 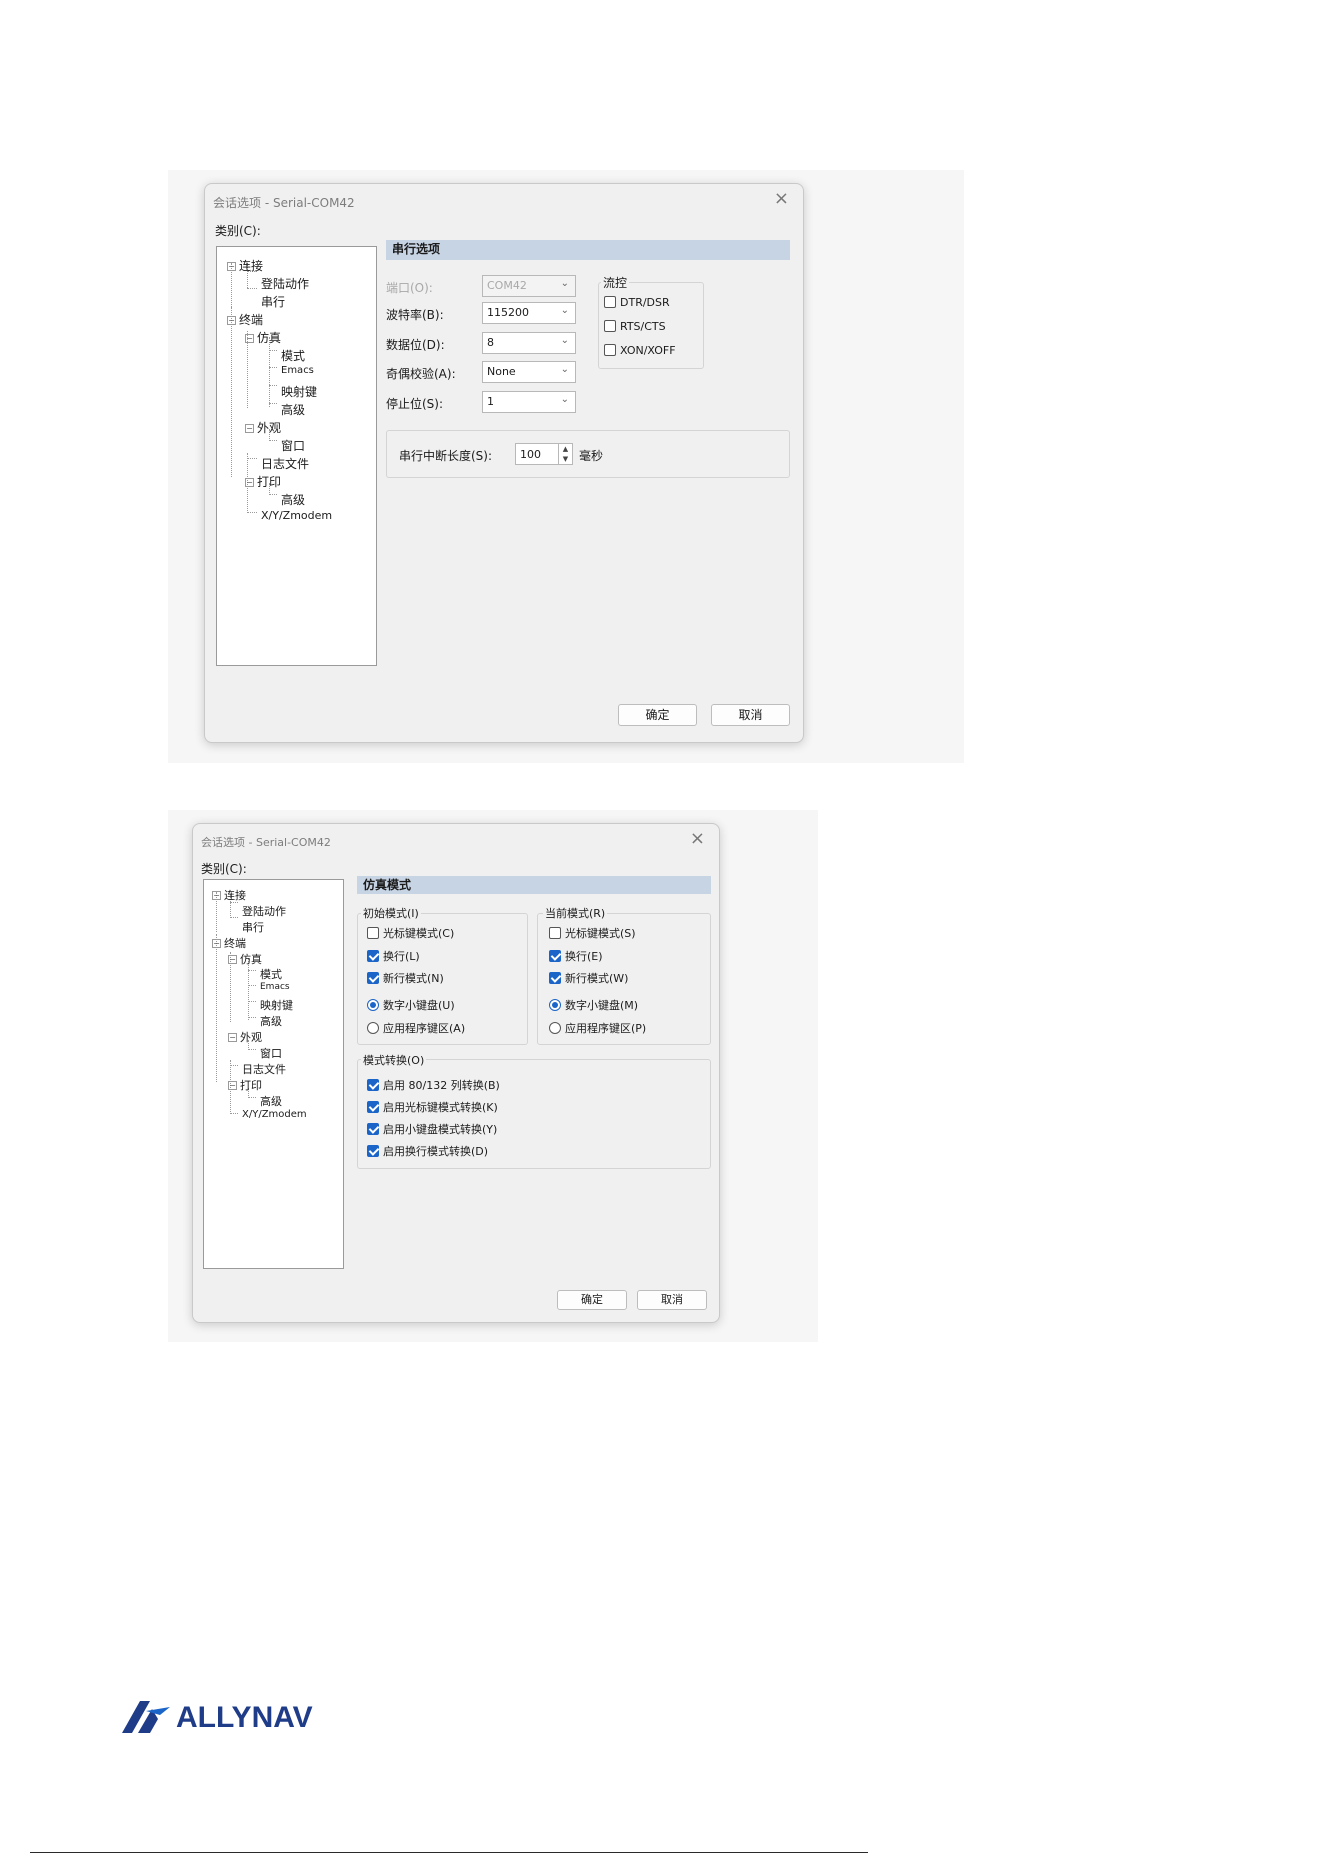 I want to click on flow-control-title: 流控, so click(x=615, y=282).